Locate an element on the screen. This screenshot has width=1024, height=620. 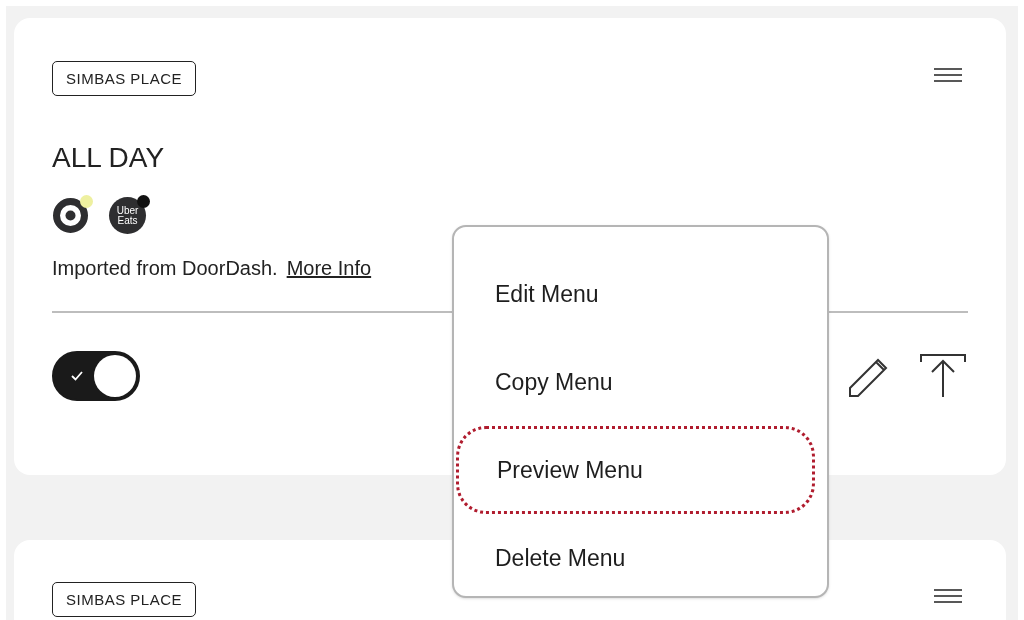
menu-item: Edit Menu is located at coordinates (636, 294).